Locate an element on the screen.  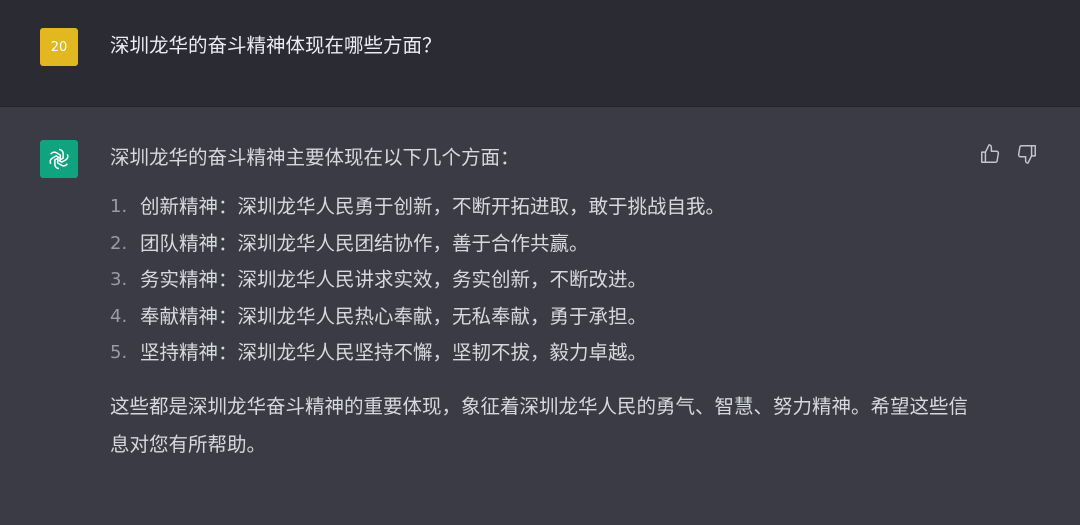
thumbs-down-button is located at coordinates (1028, 155).